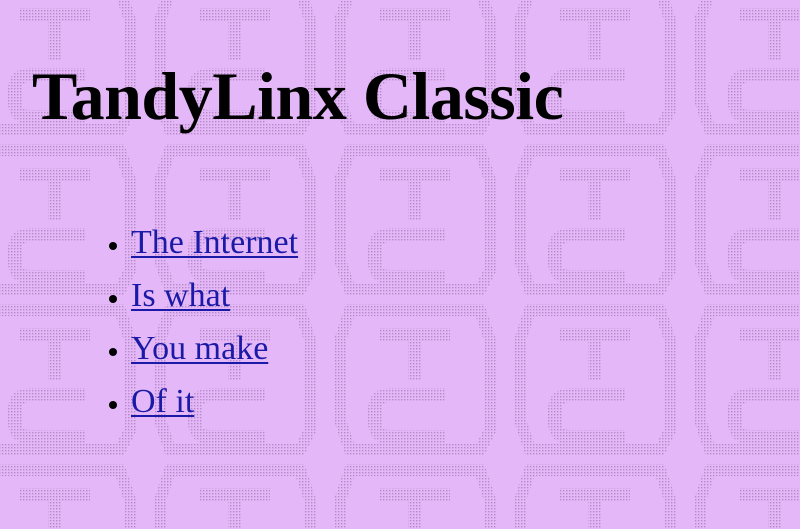 This screenshot has width=800, height=529. What do you see at coordinates (199, 348) in the screenshot?
I see `link-you-make: You make` at bounding box center [199, 348].